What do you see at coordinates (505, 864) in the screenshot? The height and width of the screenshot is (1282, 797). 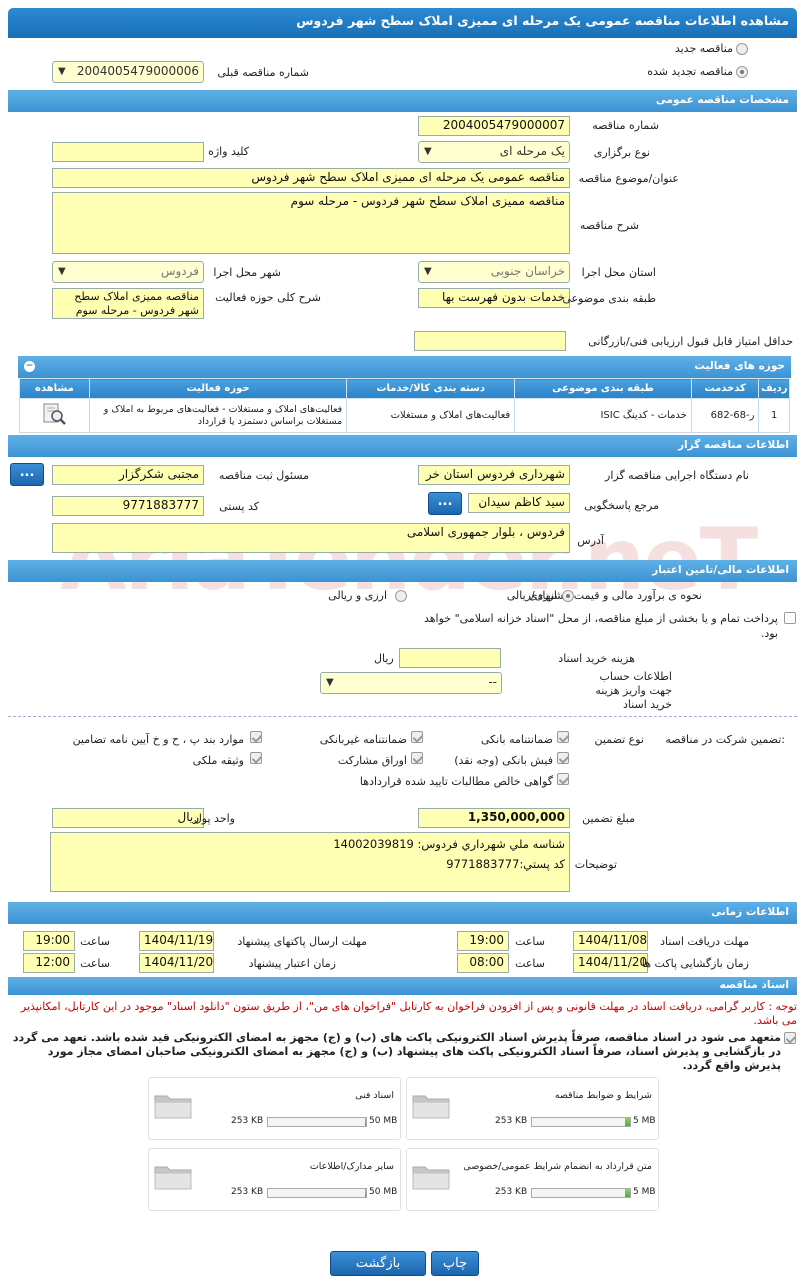 I see `notes-line-2: کد پستي:9771883777` at bounding box center [505, 864].